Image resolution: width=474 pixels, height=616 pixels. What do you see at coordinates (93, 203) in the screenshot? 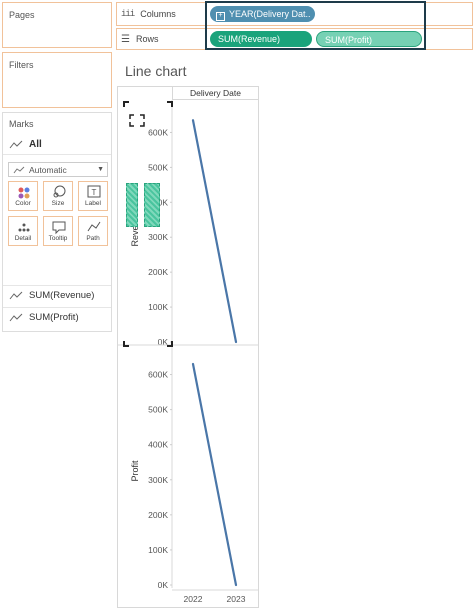
I see `label-label: Label` at bounding box center [93, 203].